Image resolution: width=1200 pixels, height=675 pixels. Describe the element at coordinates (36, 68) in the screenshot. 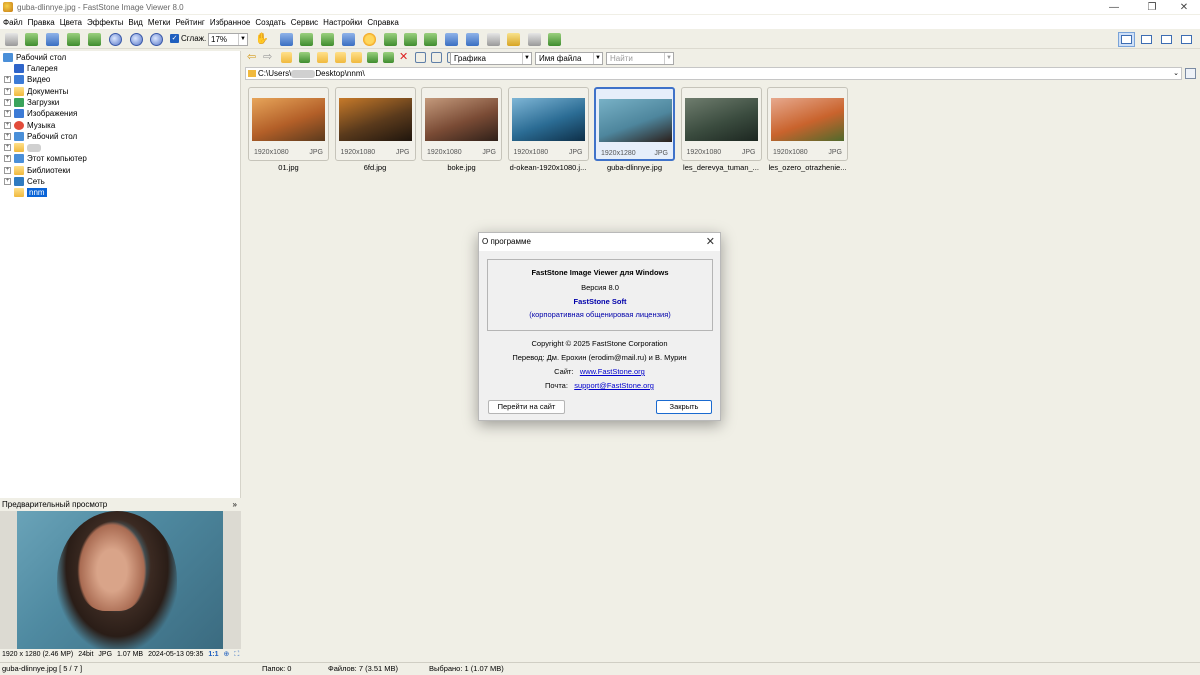

I see `tree-item: Галерея` at that location.